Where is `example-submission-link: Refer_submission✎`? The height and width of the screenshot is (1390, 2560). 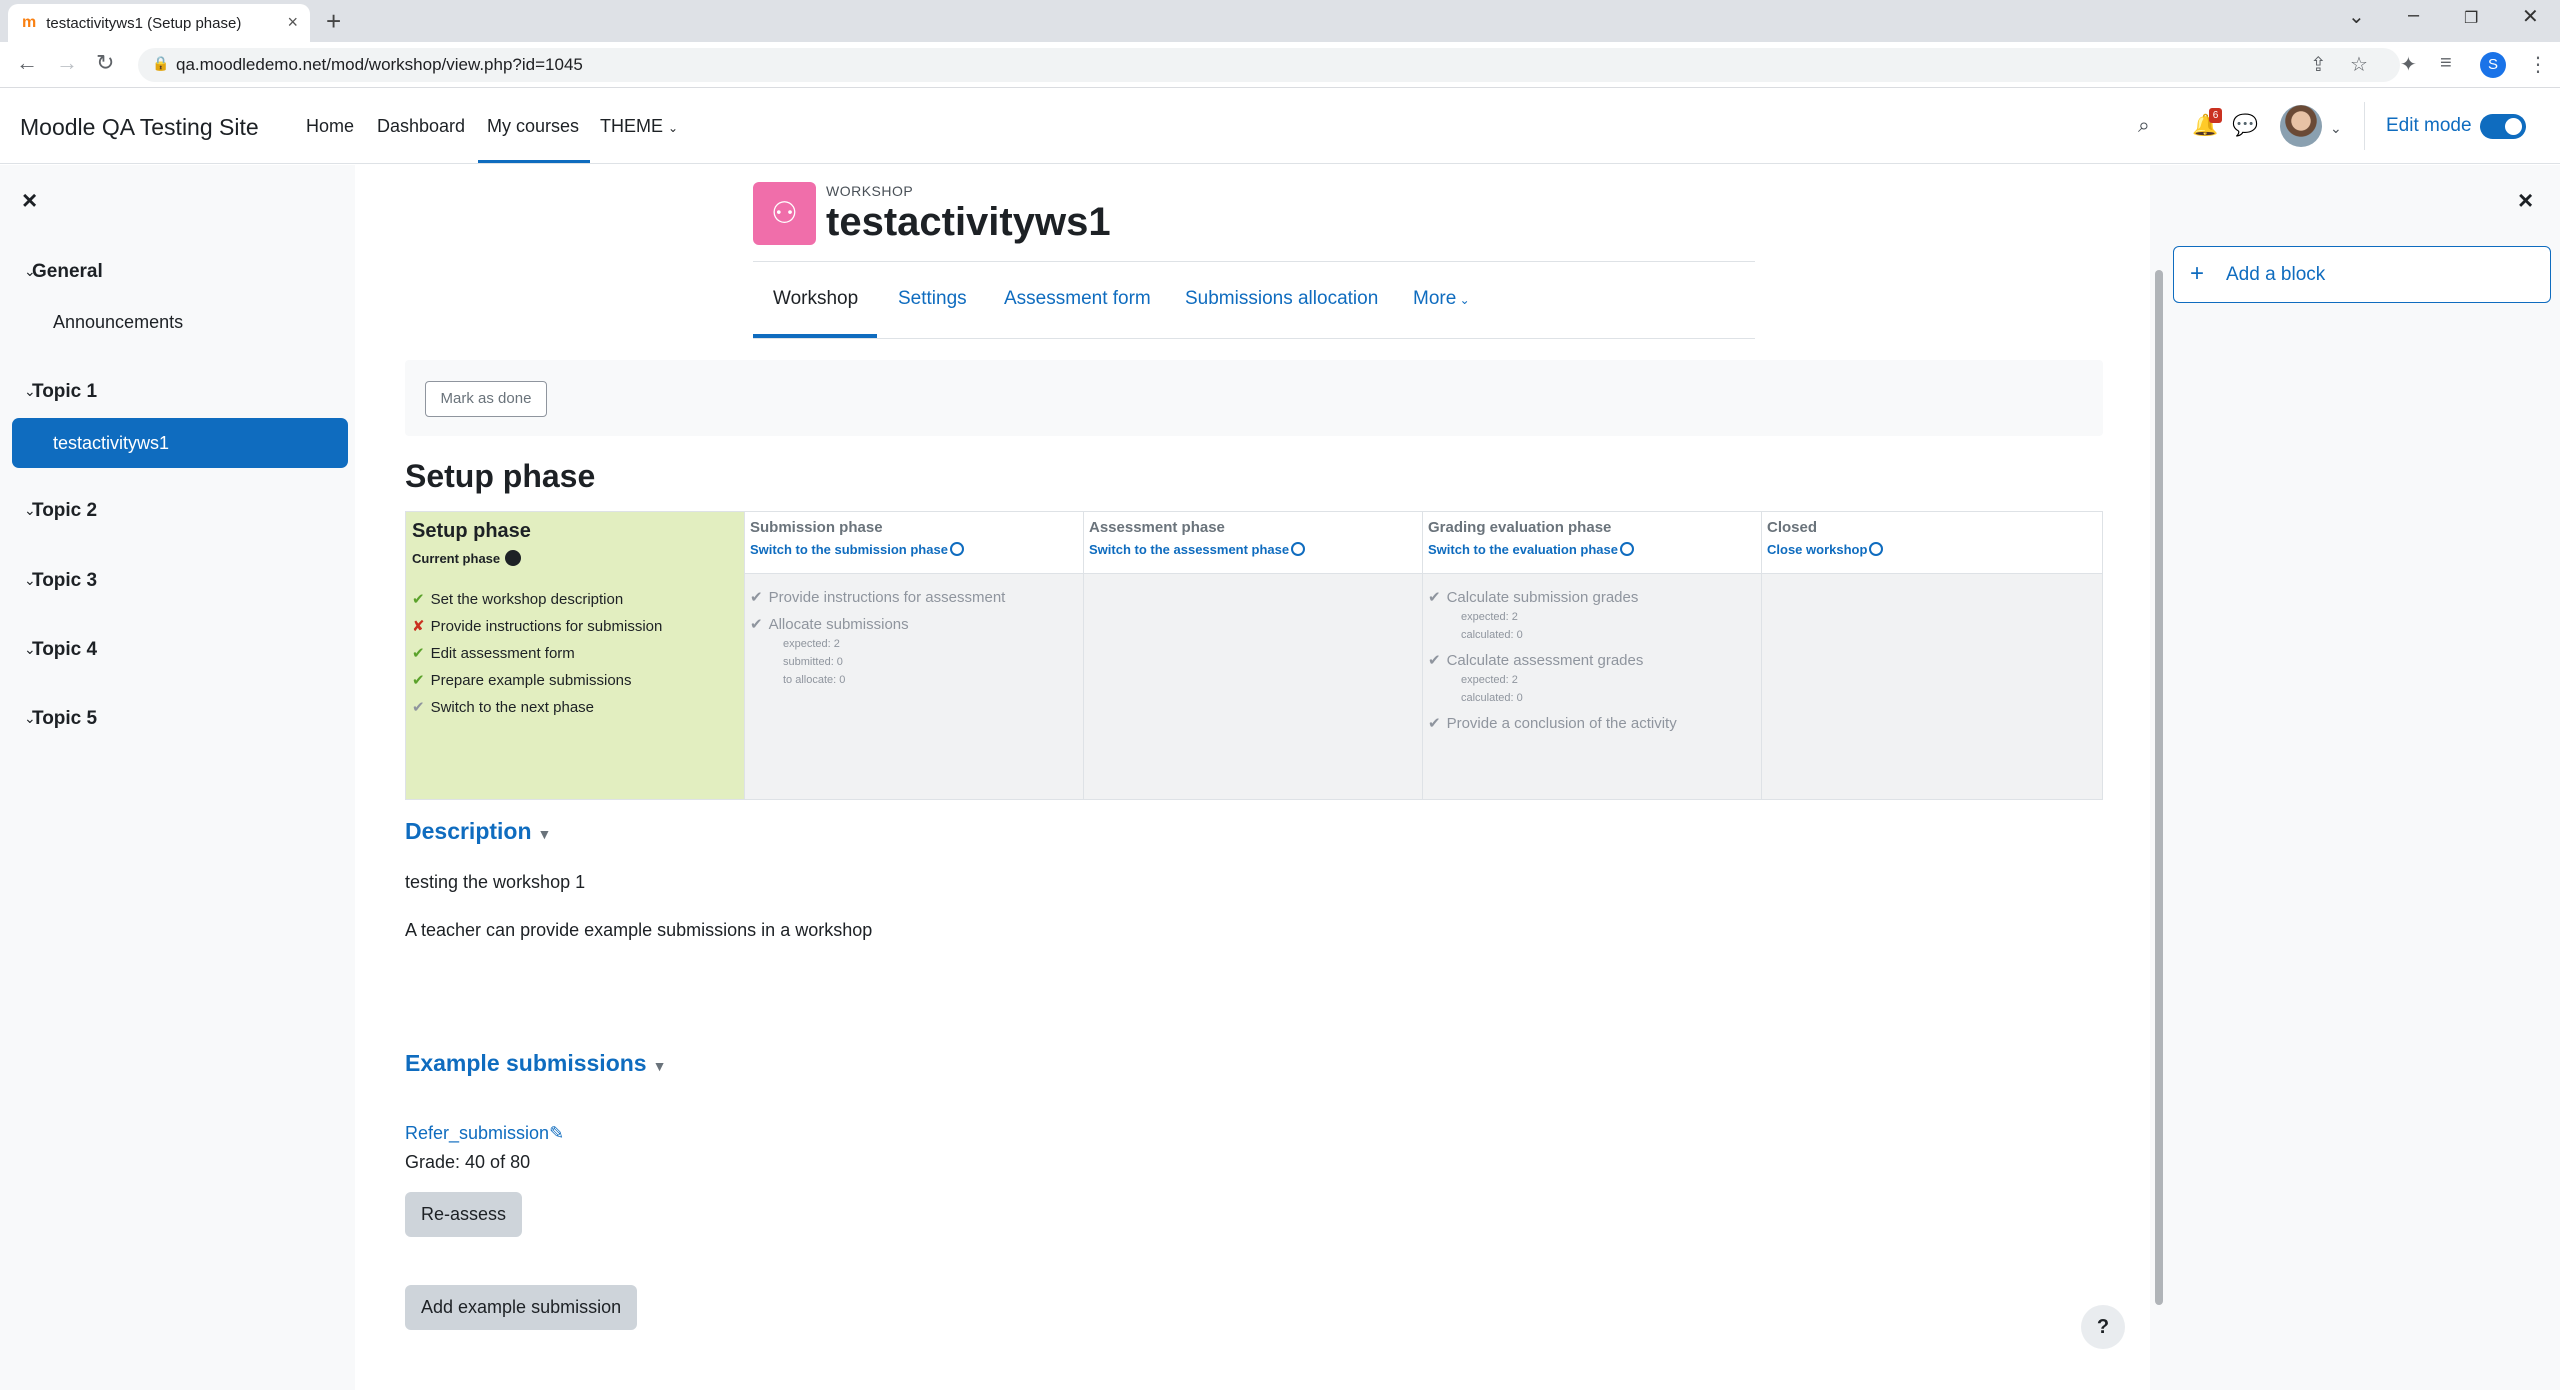
example-submission-link: Refer_submission✎ is located at coordinates (484, 1133).